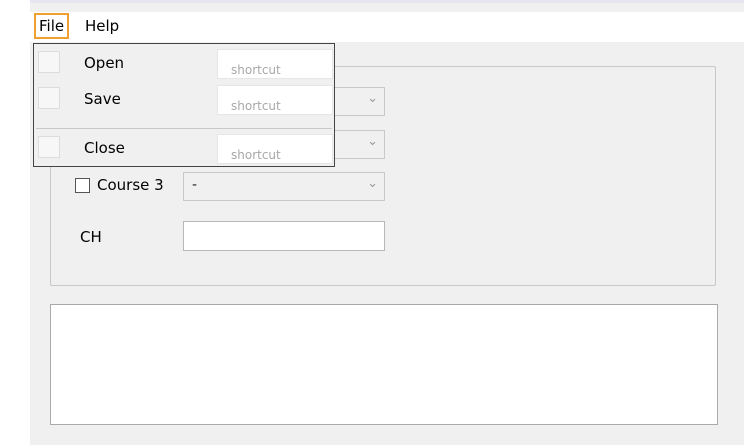  I want to click on menu-file: File, so click(52, 26).